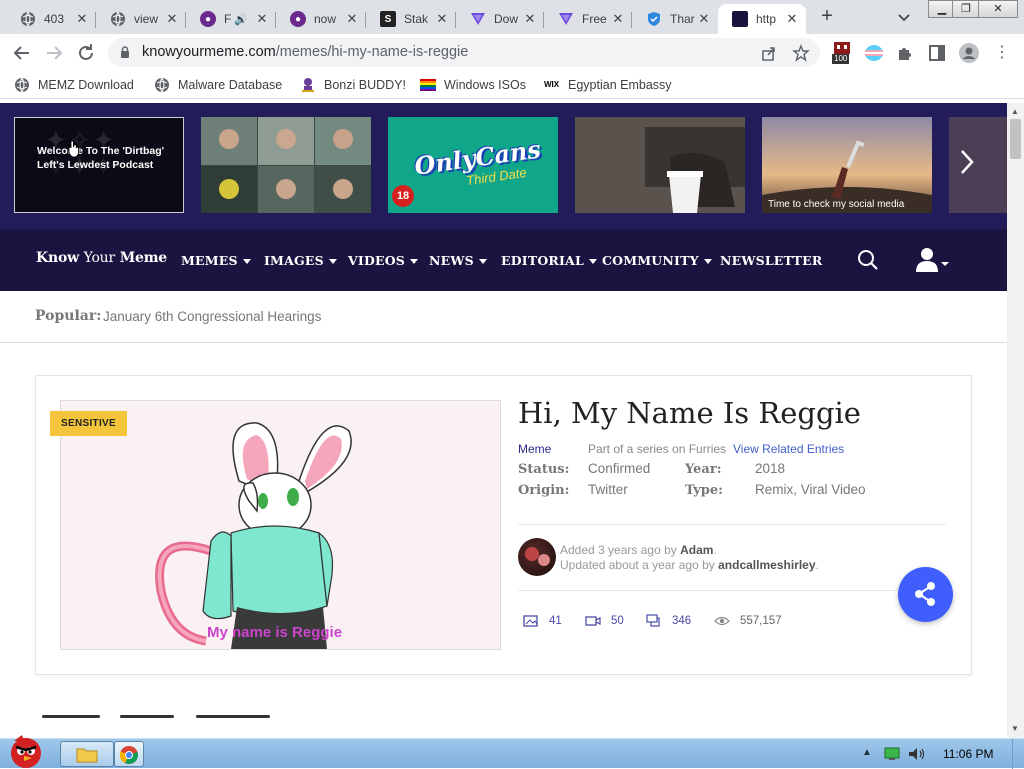 The height and width of the screenshot is (769, 1024). I want to click on forward-button, so click(54, 53).